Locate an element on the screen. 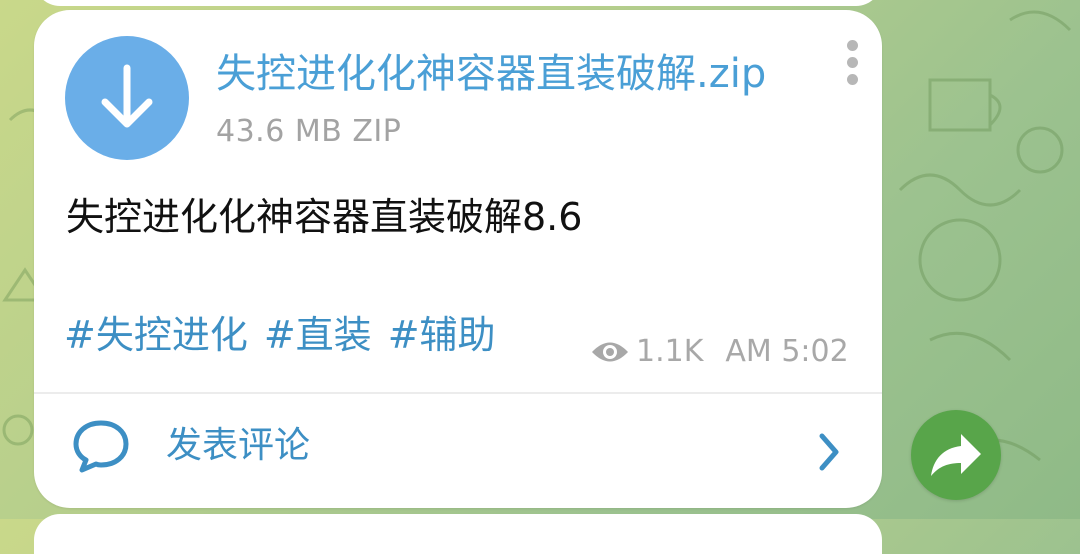 This screenshot has height=554, width=1080. message-meta: 1.1K AM 5:02 is located at coordinates (719, 352).